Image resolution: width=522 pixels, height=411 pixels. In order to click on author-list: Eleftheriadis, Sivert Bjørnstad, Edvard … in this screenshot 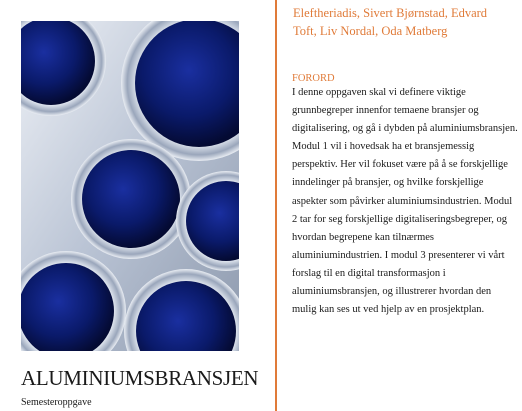, I will do `click(390, 22)`.